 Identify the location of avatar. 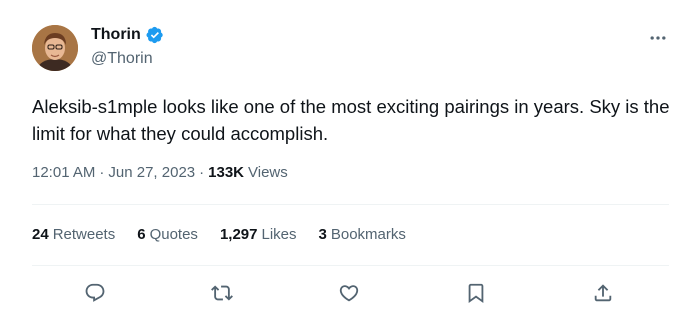
(55, 48).